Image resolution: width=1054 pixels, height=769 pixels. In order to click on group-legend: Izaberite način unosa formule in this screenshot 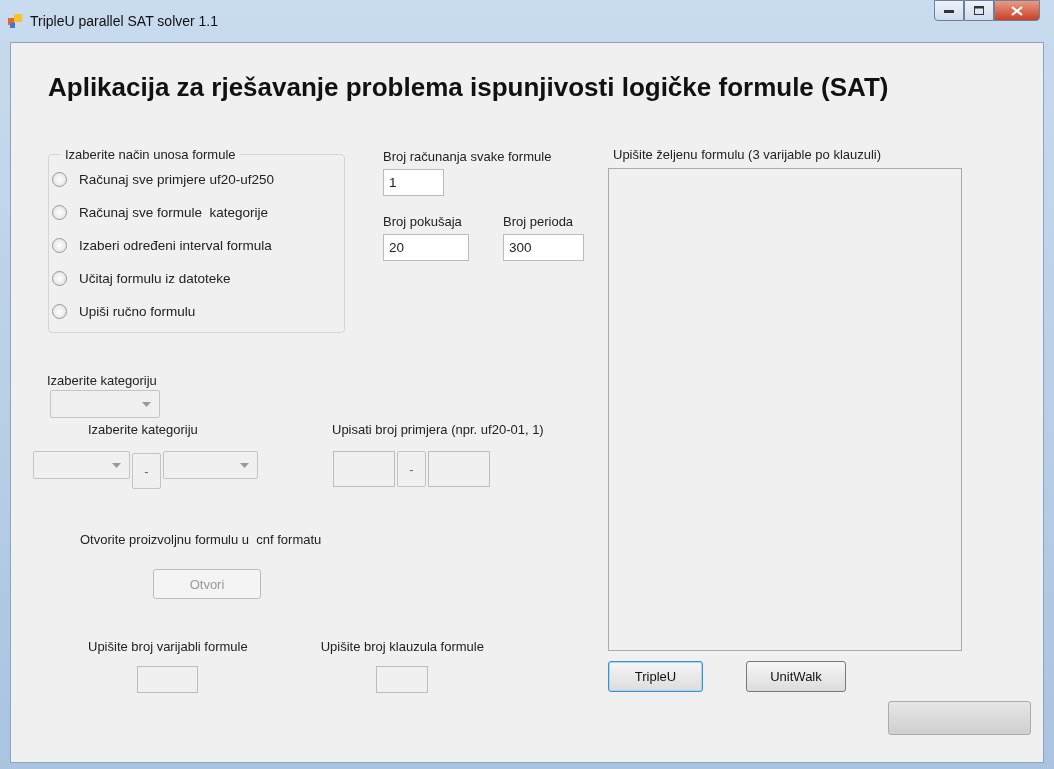, I will do `click(150, 154)`.